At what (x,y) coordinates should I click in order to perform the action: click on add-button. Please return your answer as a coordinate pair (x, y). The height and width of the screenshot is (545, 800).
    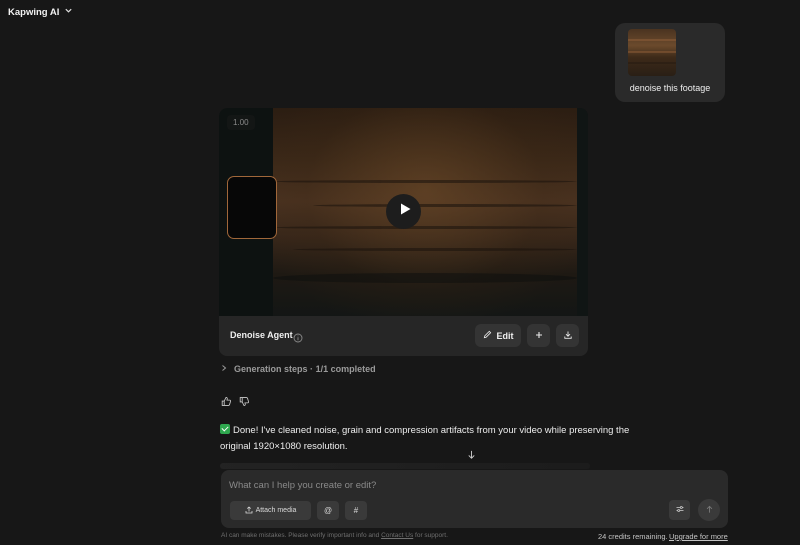
    Looking at the image, I should click on (538, 335).